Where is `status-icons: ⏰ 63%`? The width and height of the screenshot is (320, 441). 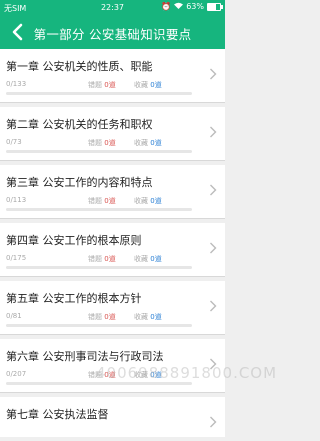
status-icons: ⏰ 63% is located at coordinates (192, 6).